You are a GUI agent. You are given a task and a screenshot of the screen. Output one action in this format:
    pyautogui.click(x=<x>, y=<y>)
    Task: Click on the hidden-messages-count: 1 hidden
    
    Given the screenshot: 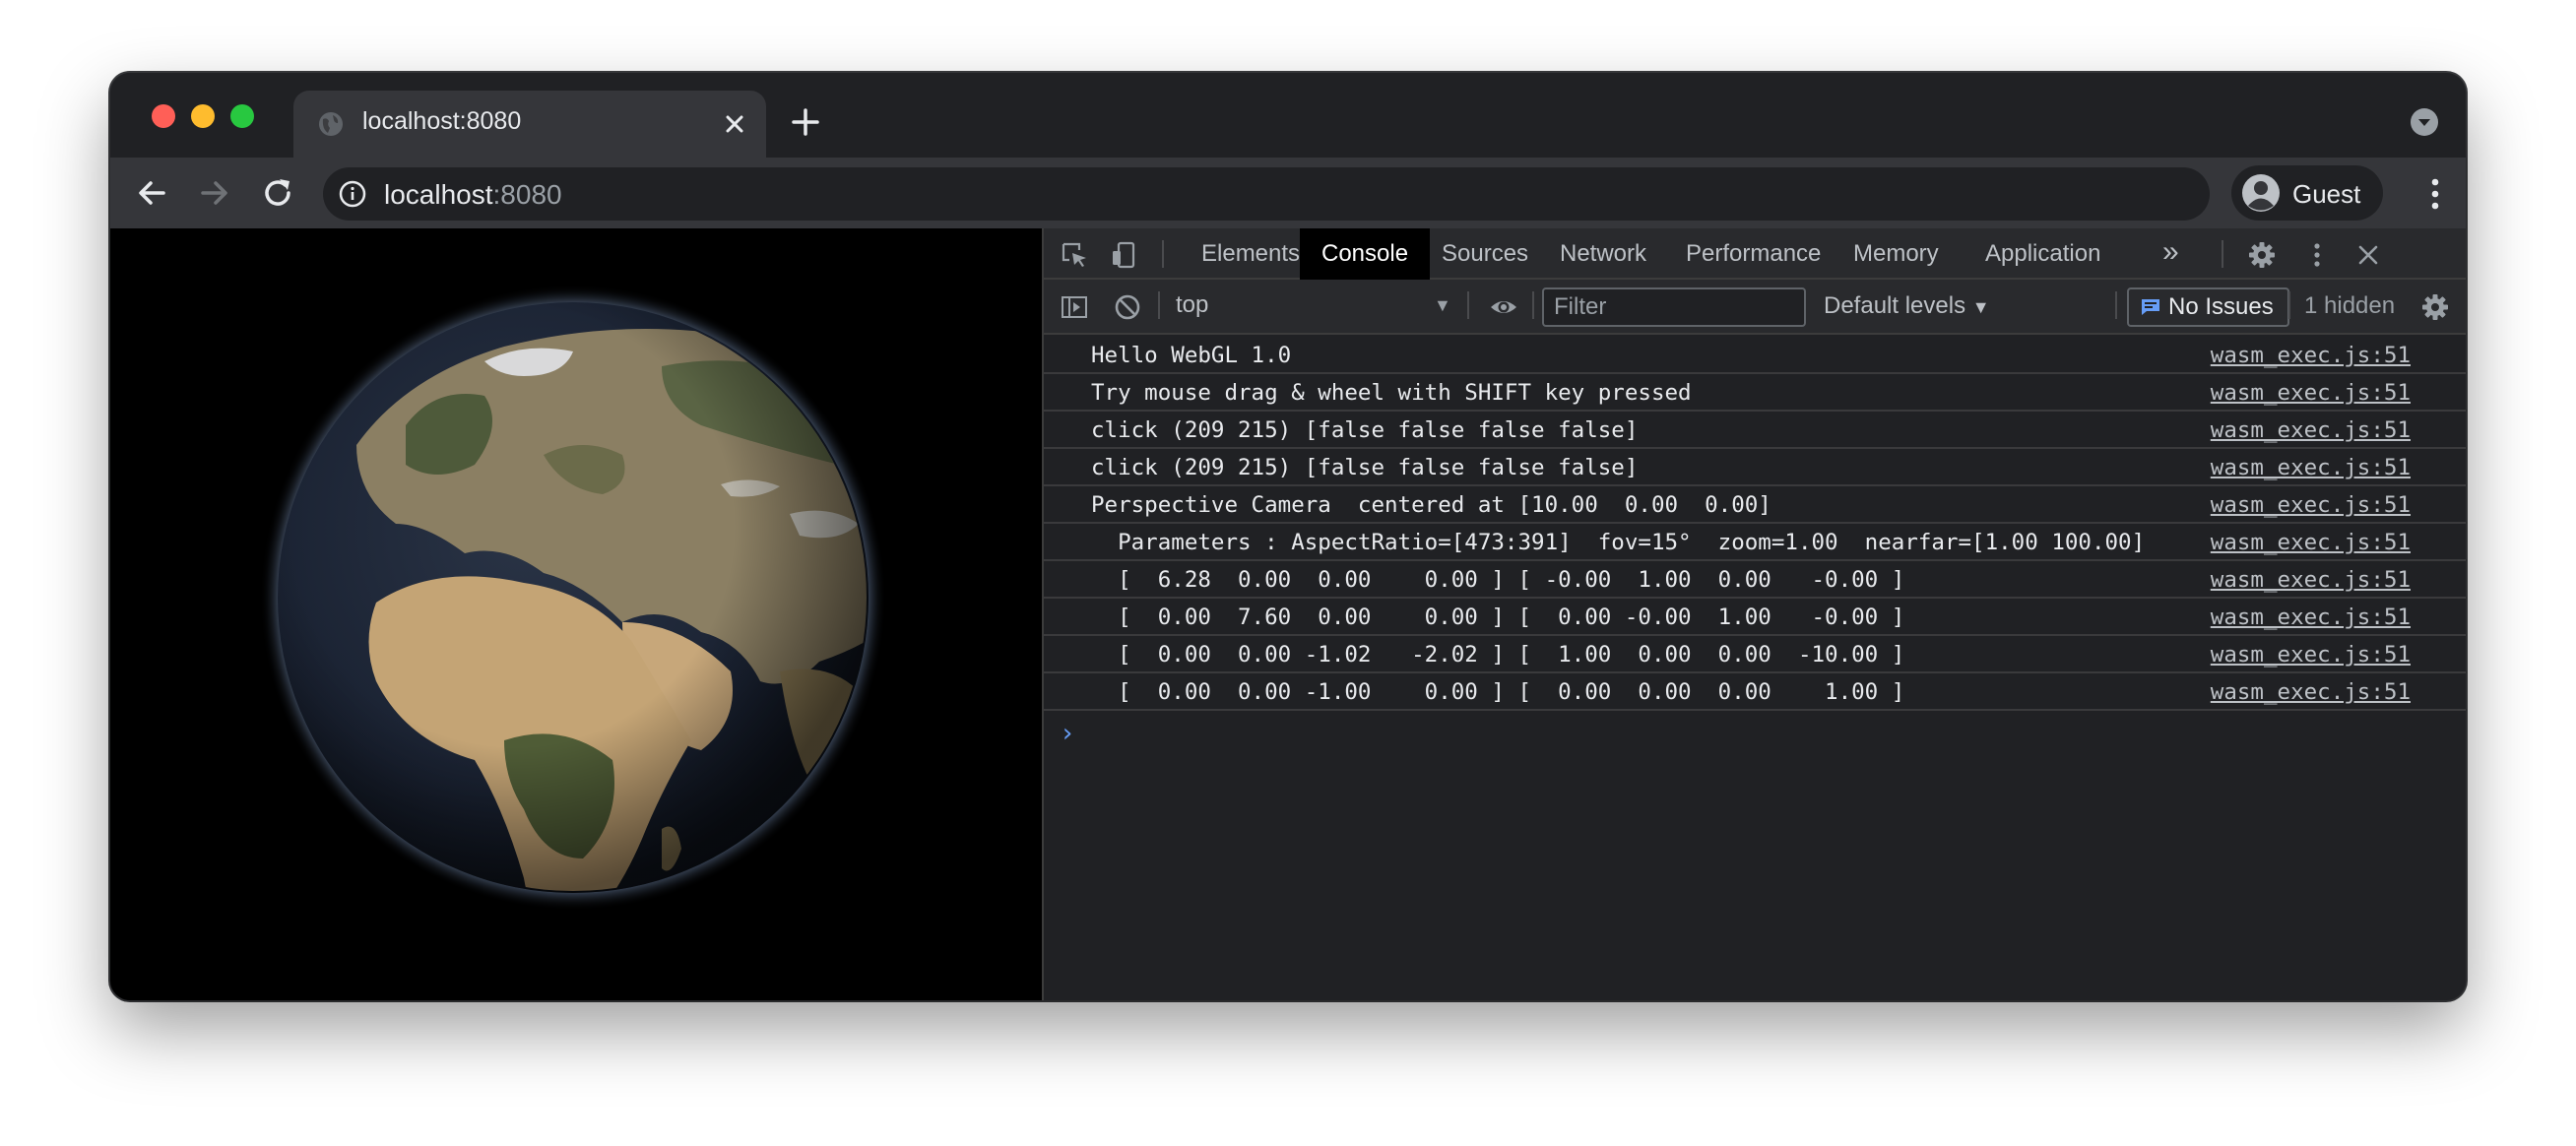 What is the action you would take?
    pyautogui.click(x=2350, y=305)
    